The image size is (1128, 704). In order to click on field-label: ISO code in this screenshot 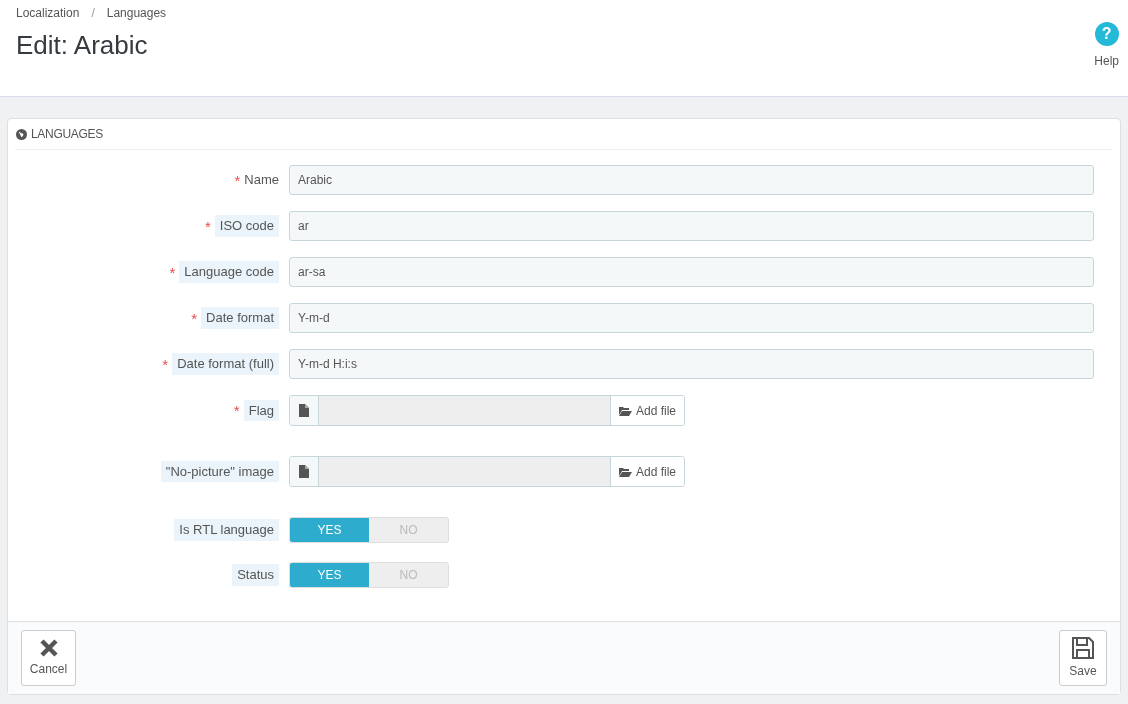, I will do `click(246, 226)`.